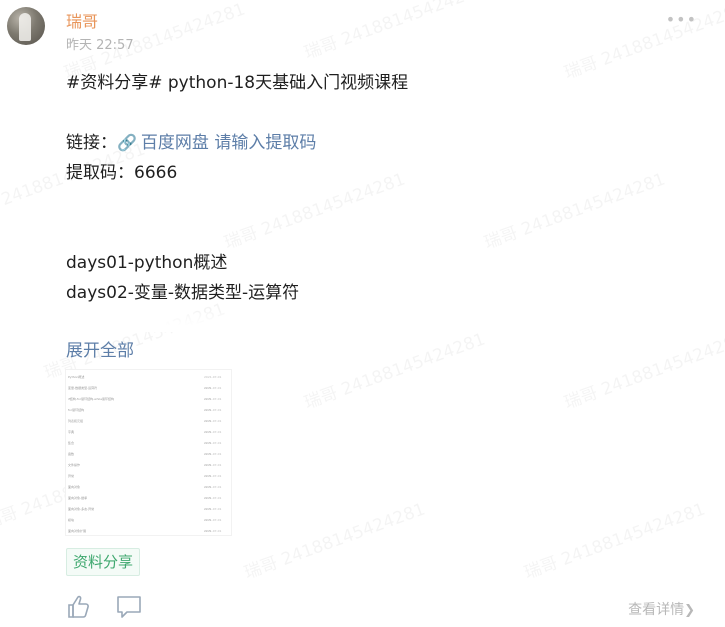 The height and width of the screenshot is (627, 725). I want to click on more-options-button: •••, so click(681, 19).